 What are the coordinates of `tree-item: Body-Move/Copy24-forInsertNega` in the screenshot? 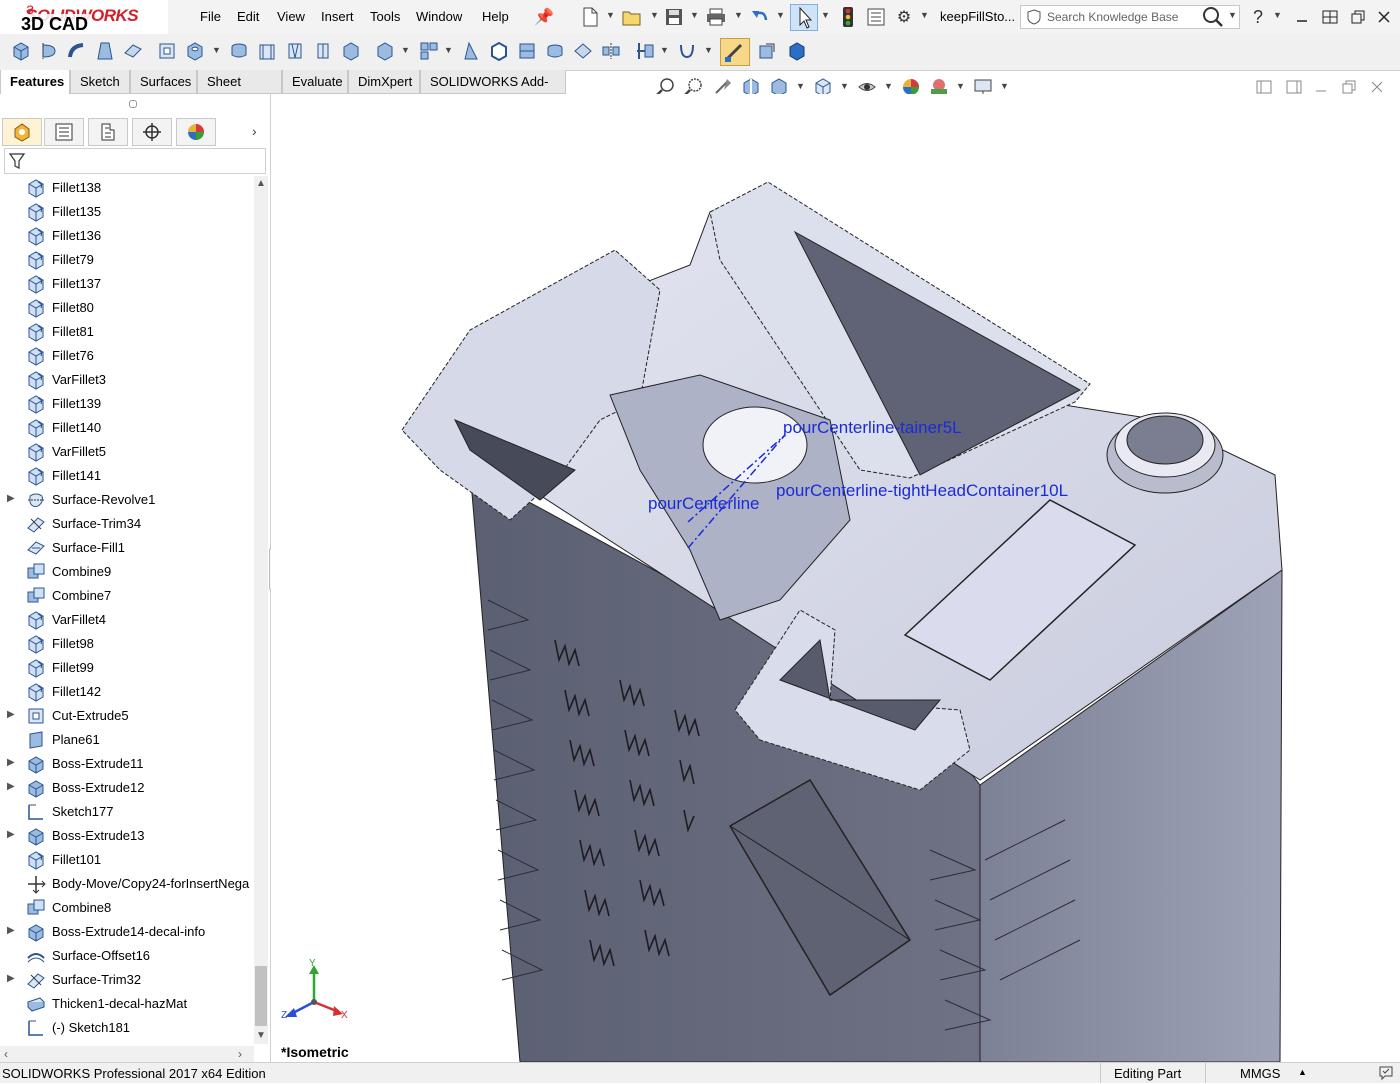 It's located at (127, 884).